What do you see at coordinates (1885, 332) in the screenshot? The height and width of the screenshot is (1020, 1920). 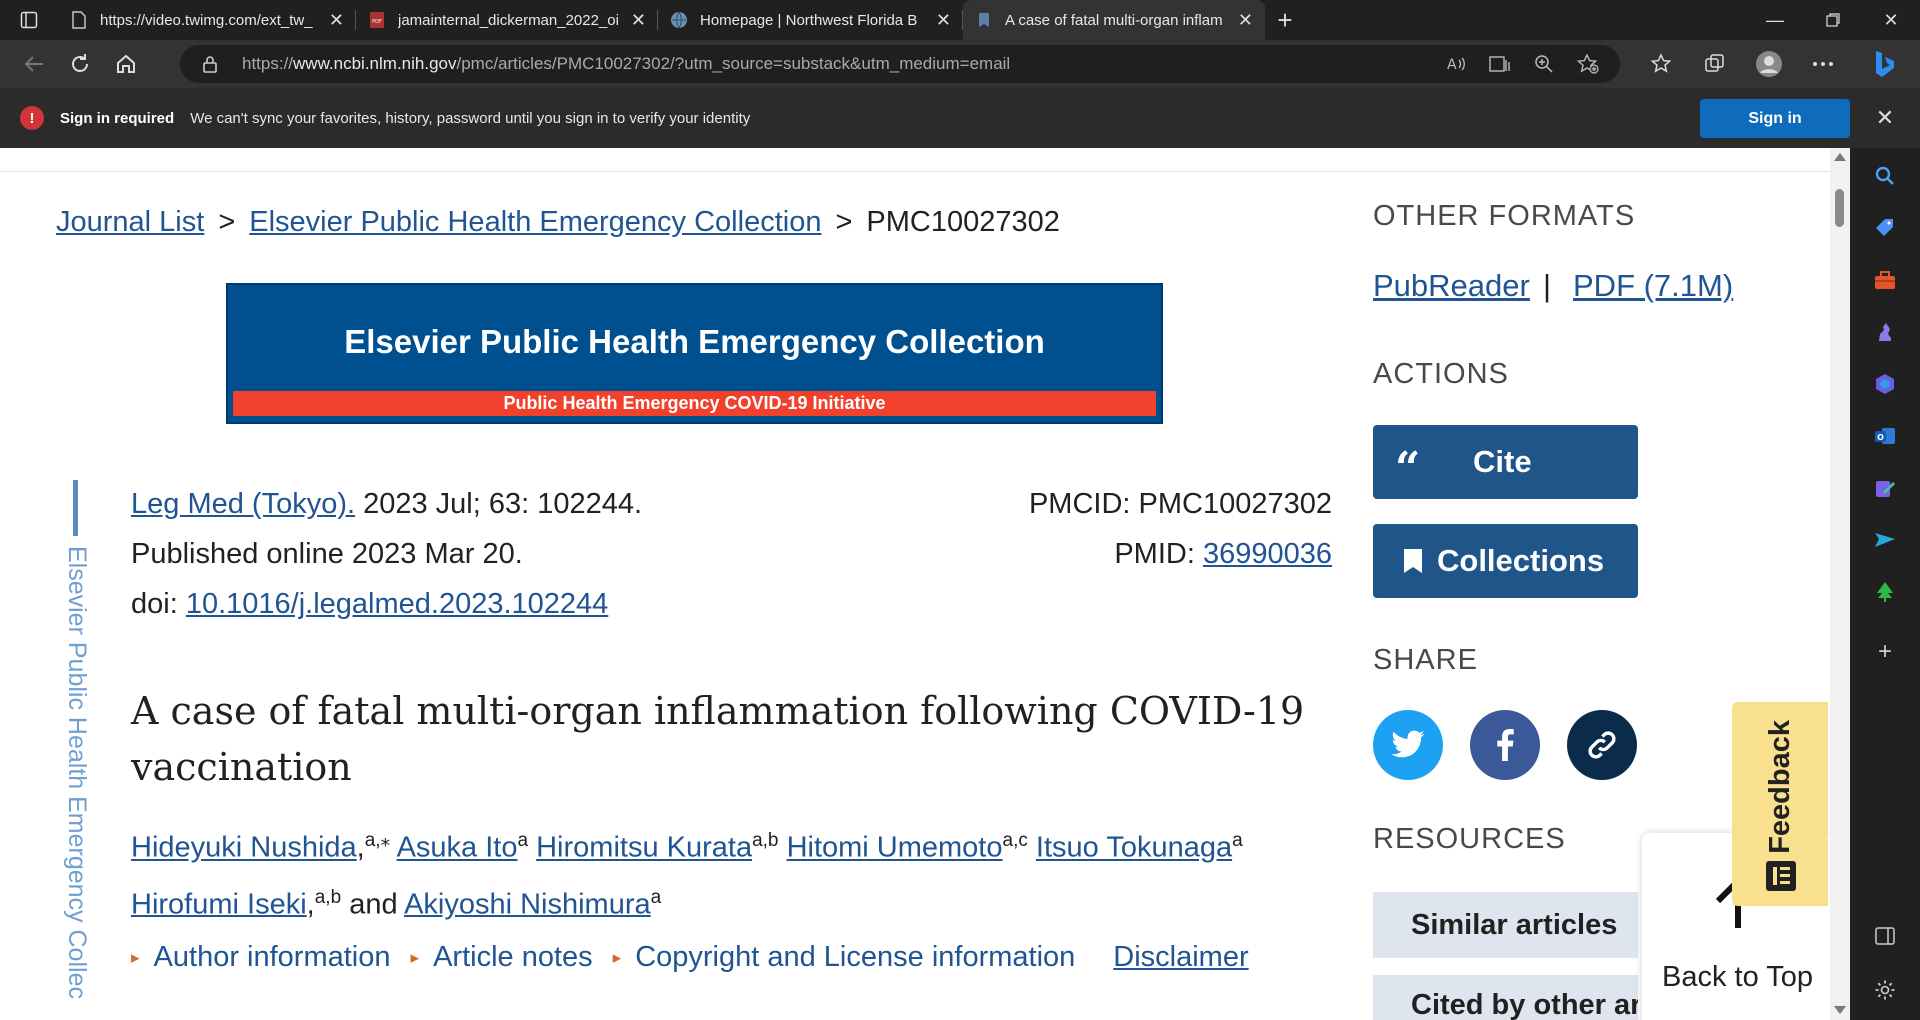 I see `sidebar-games-button` at bounding box center [1885, 332].